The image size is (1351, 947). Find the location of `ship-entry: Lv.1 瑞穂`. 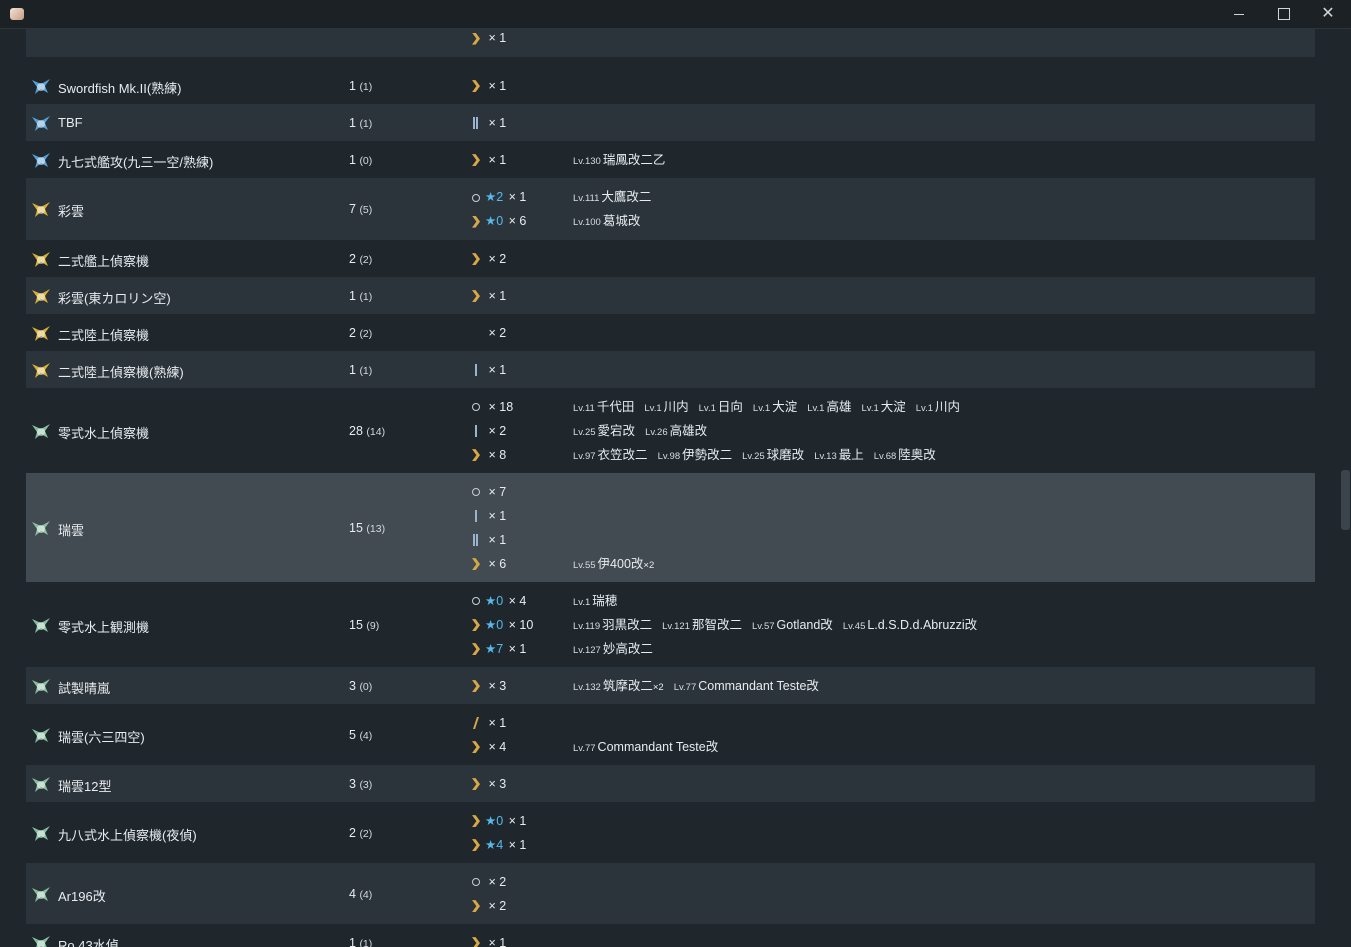

ship-entry: Lv.1 瑞穂 is located at coordinates (595, 601).